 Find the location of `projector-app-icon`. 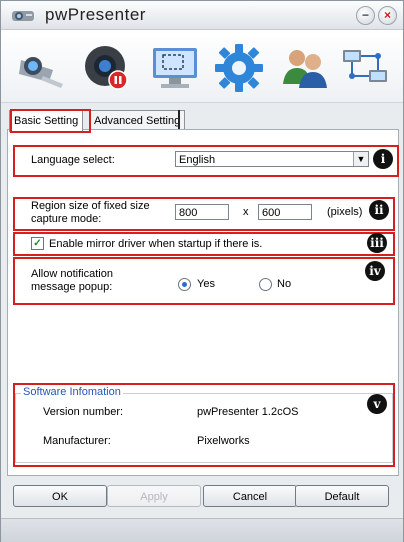

projector-app-icon is located at coordinates (23, 16).